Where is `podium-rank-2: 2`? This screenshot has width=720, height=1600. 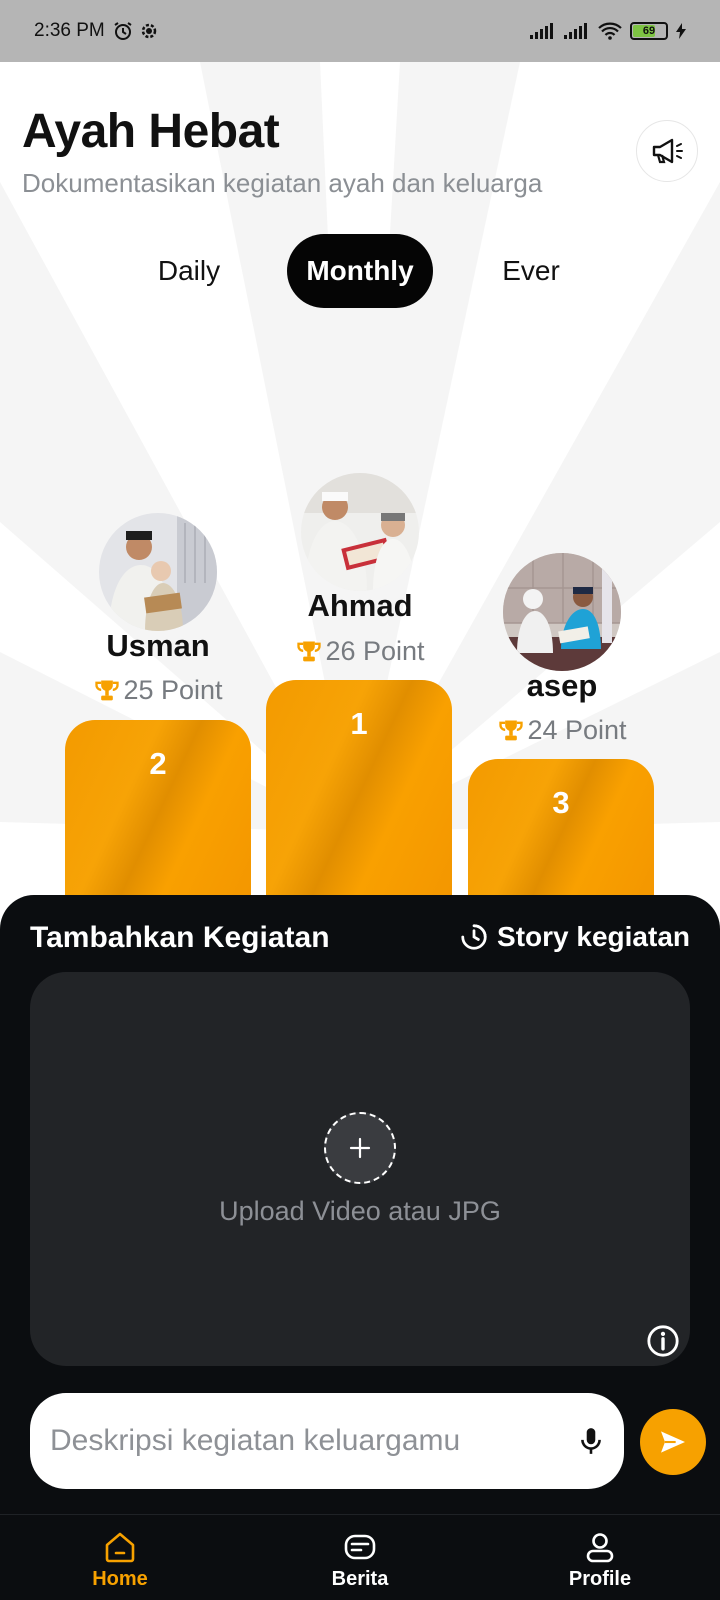
podium-rank-2: 2 is located at coordinates (158, 811).